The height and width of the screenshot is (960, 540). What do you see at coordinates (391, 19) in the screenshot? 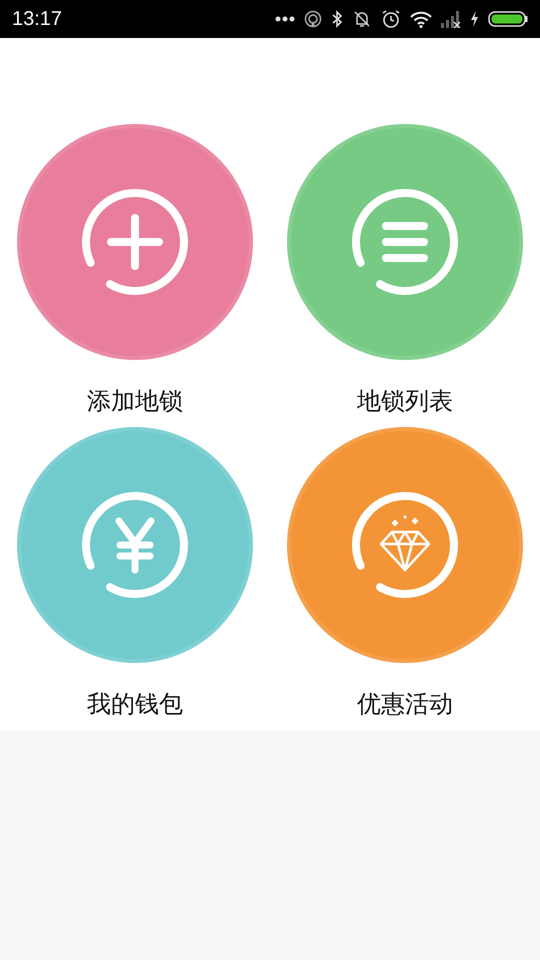
I see `alarm-icon` at bounding box center [391, 19].